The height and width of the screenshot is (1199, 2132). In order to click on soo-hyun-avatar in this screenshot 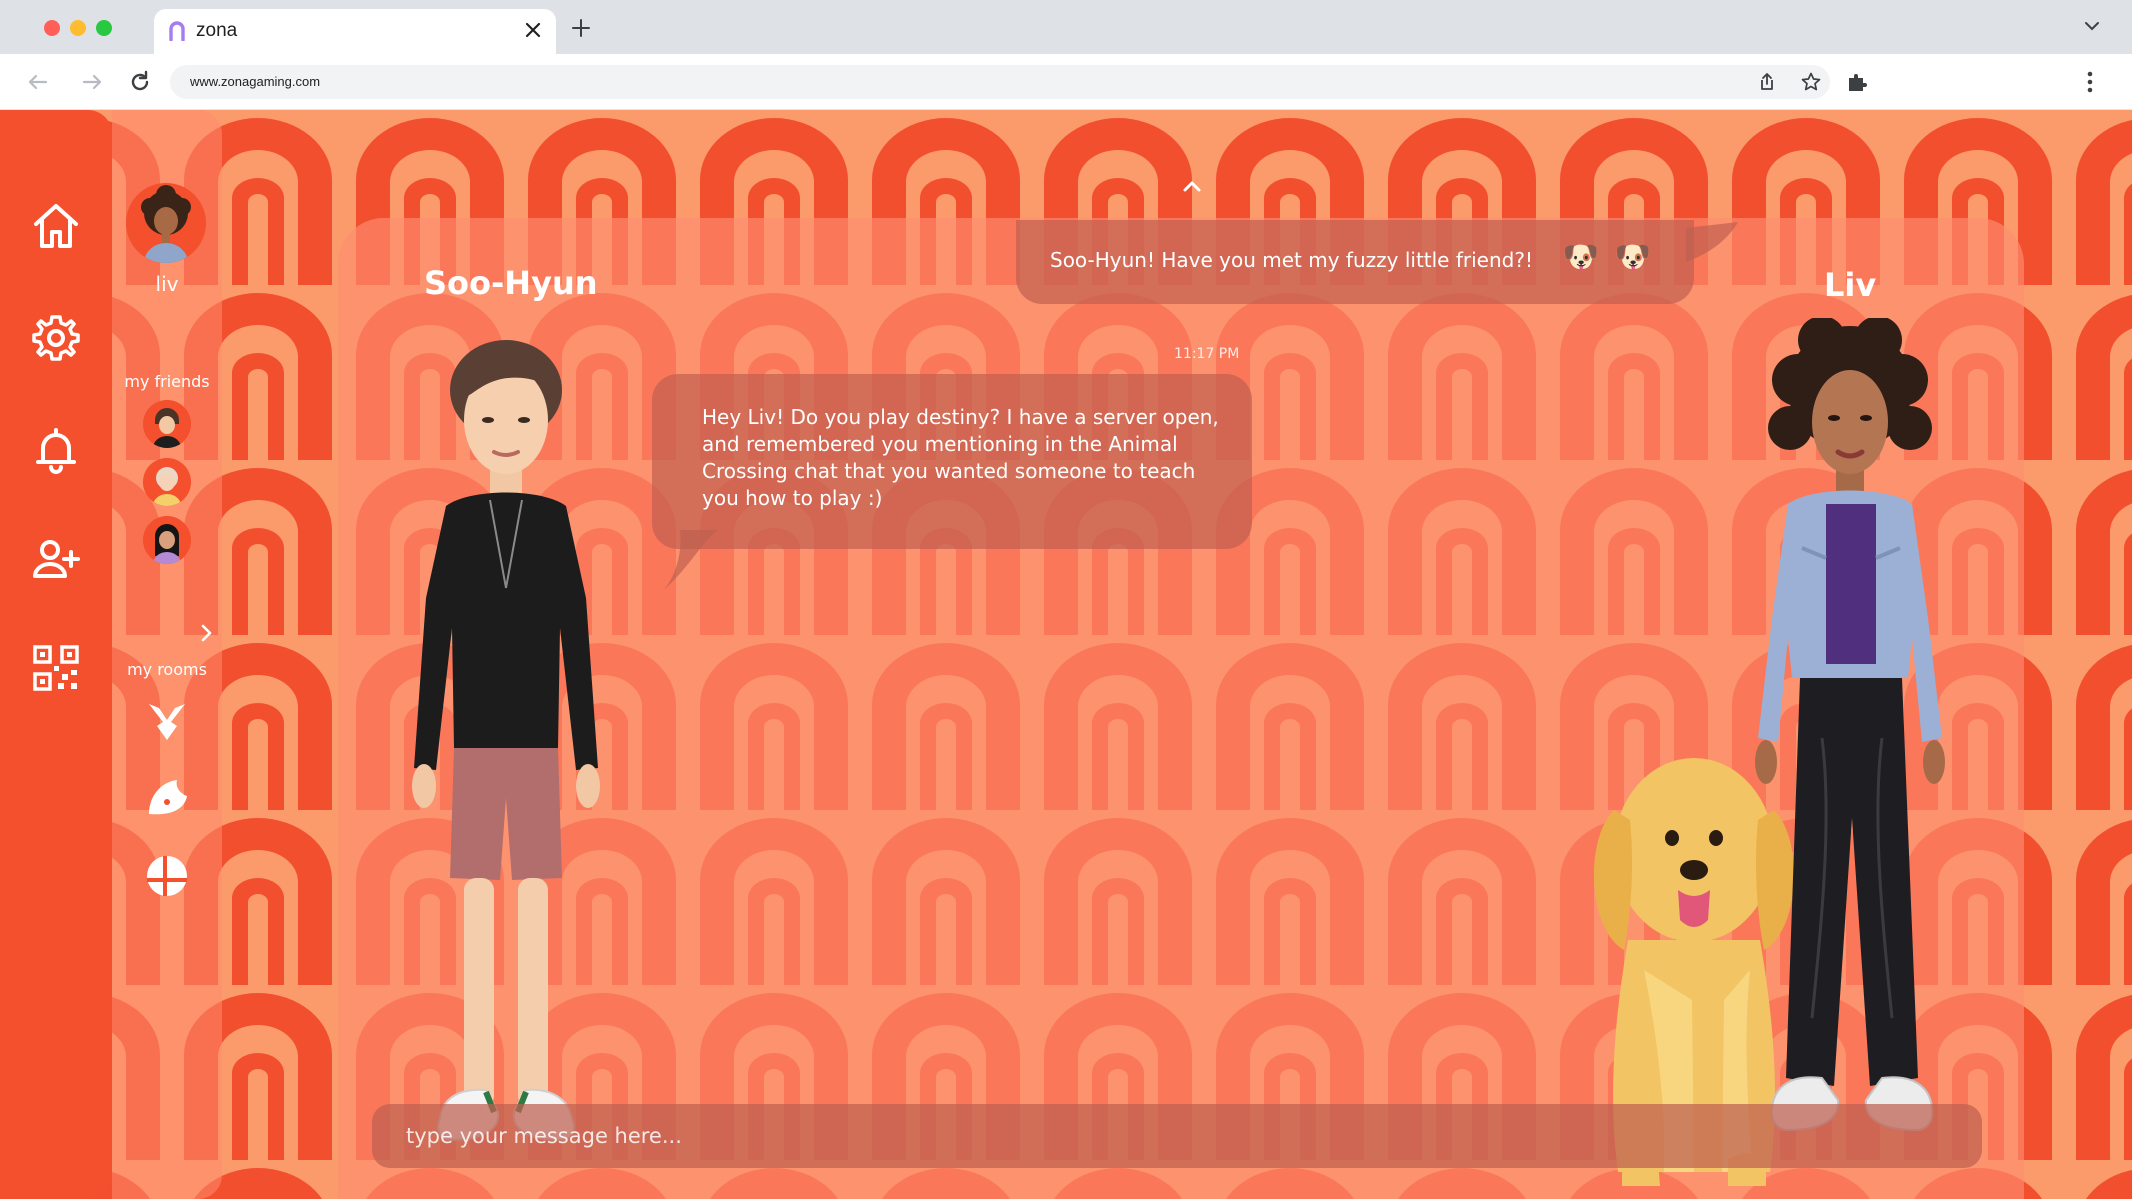, I will do `click(506, 741)`.